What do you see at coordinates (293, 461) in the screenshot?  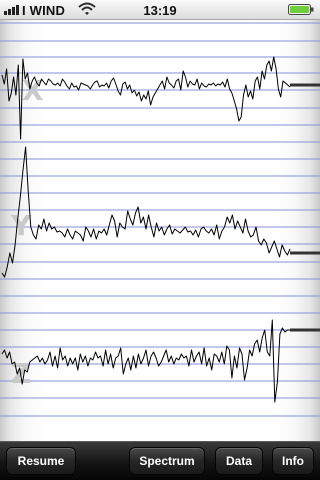 I see `info-button: Info` at bounding box center [293, 461].